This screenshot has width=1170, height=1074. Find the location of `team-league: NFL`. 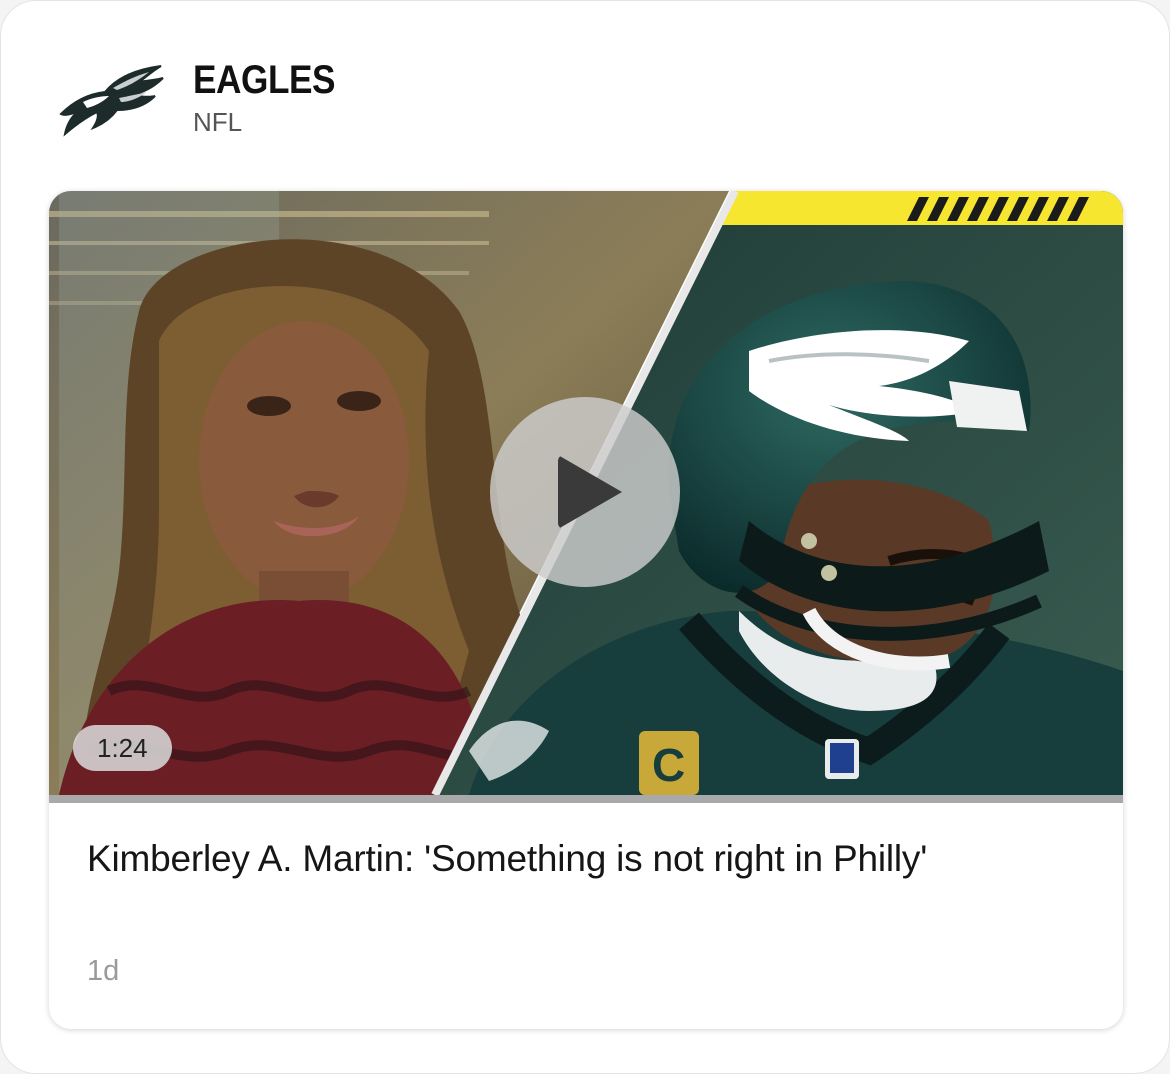

team-league: NFL is located at coordinates (218, 122).